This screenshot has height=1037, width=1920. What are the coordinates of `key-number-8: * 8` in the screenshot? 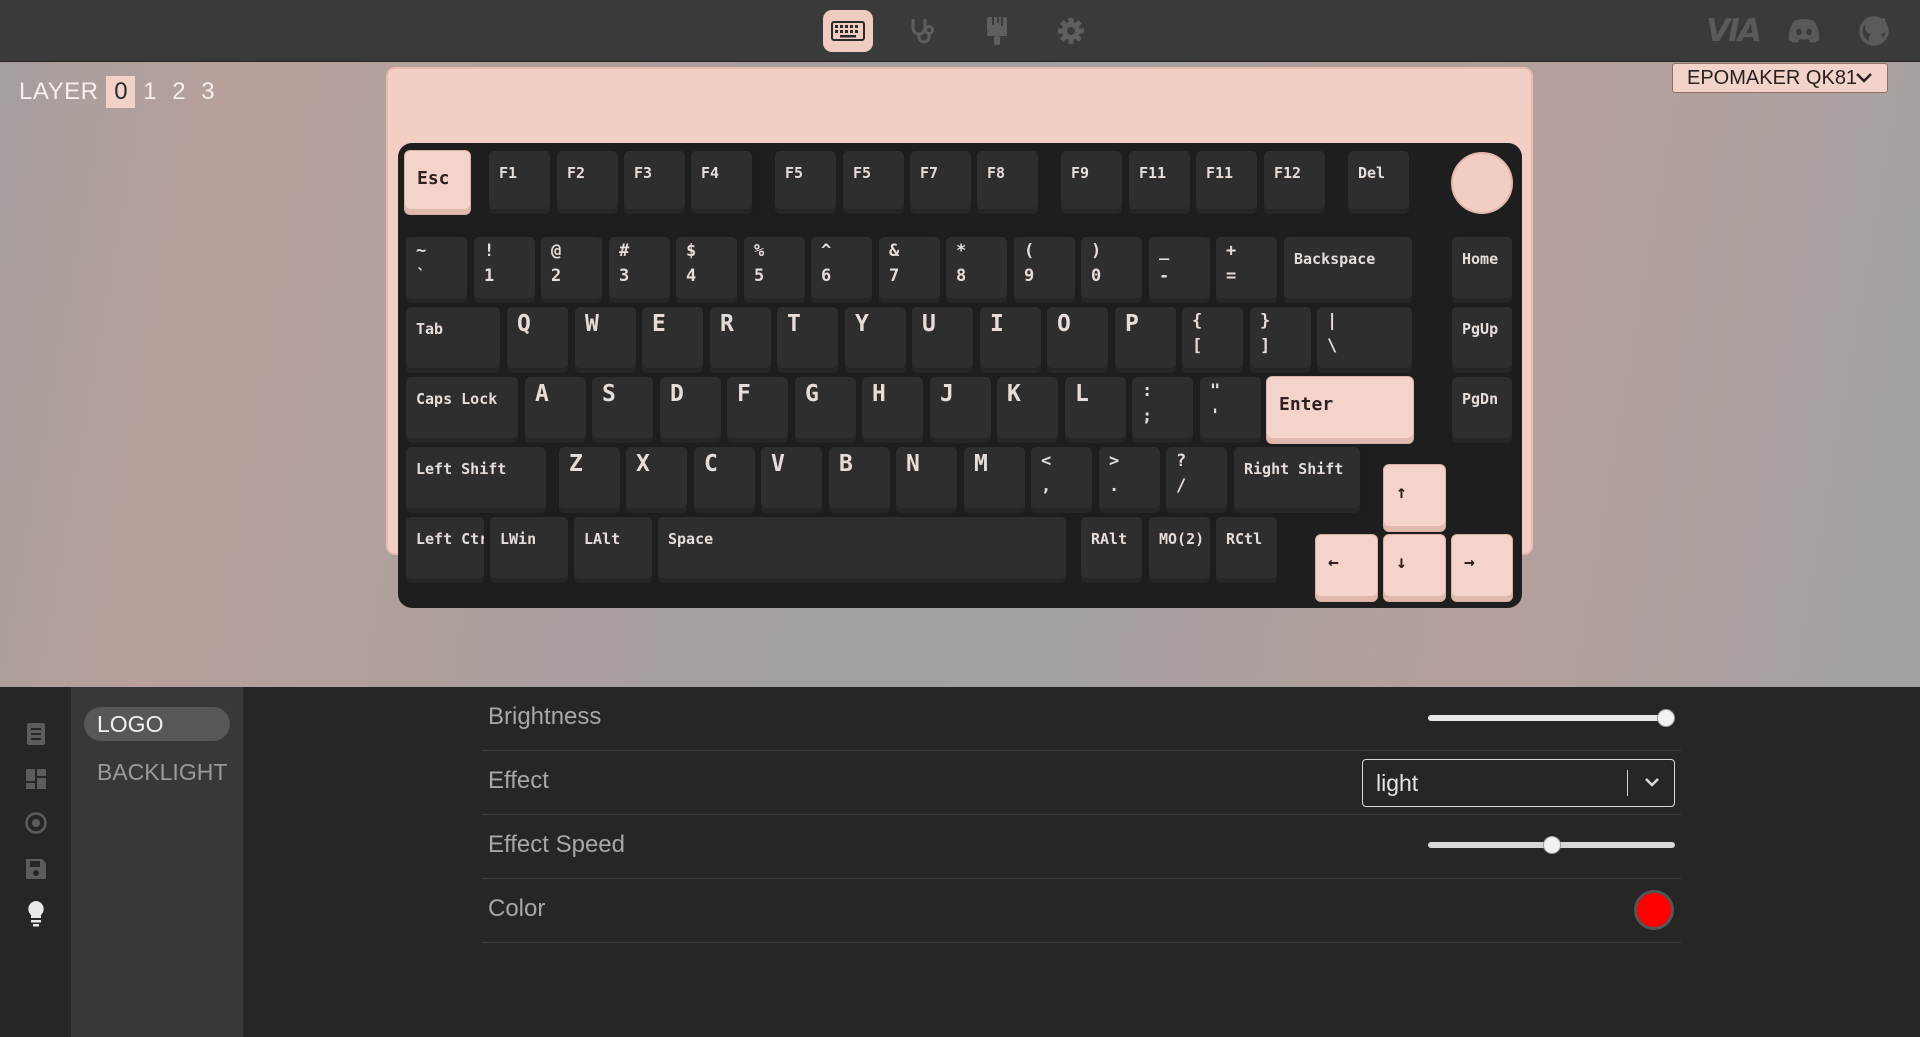 It's located at (976, 270).